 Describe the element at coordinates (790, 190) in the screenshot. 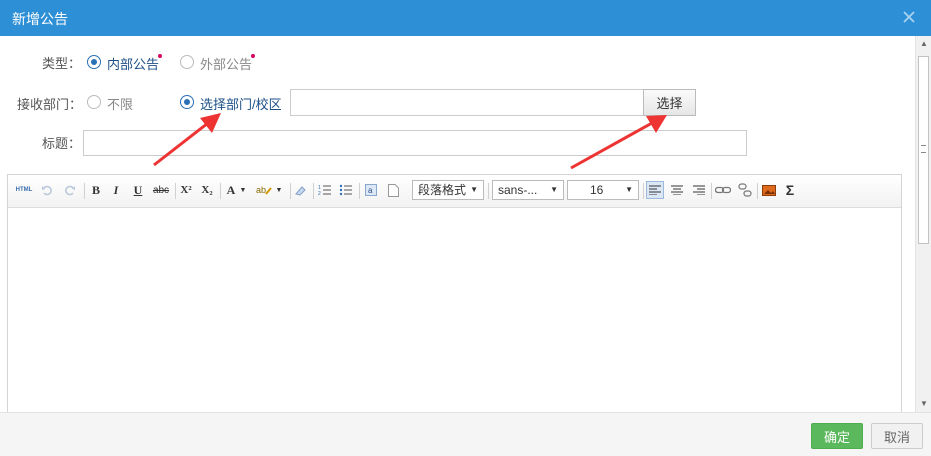

I see `formula-button: Σ` at that location.